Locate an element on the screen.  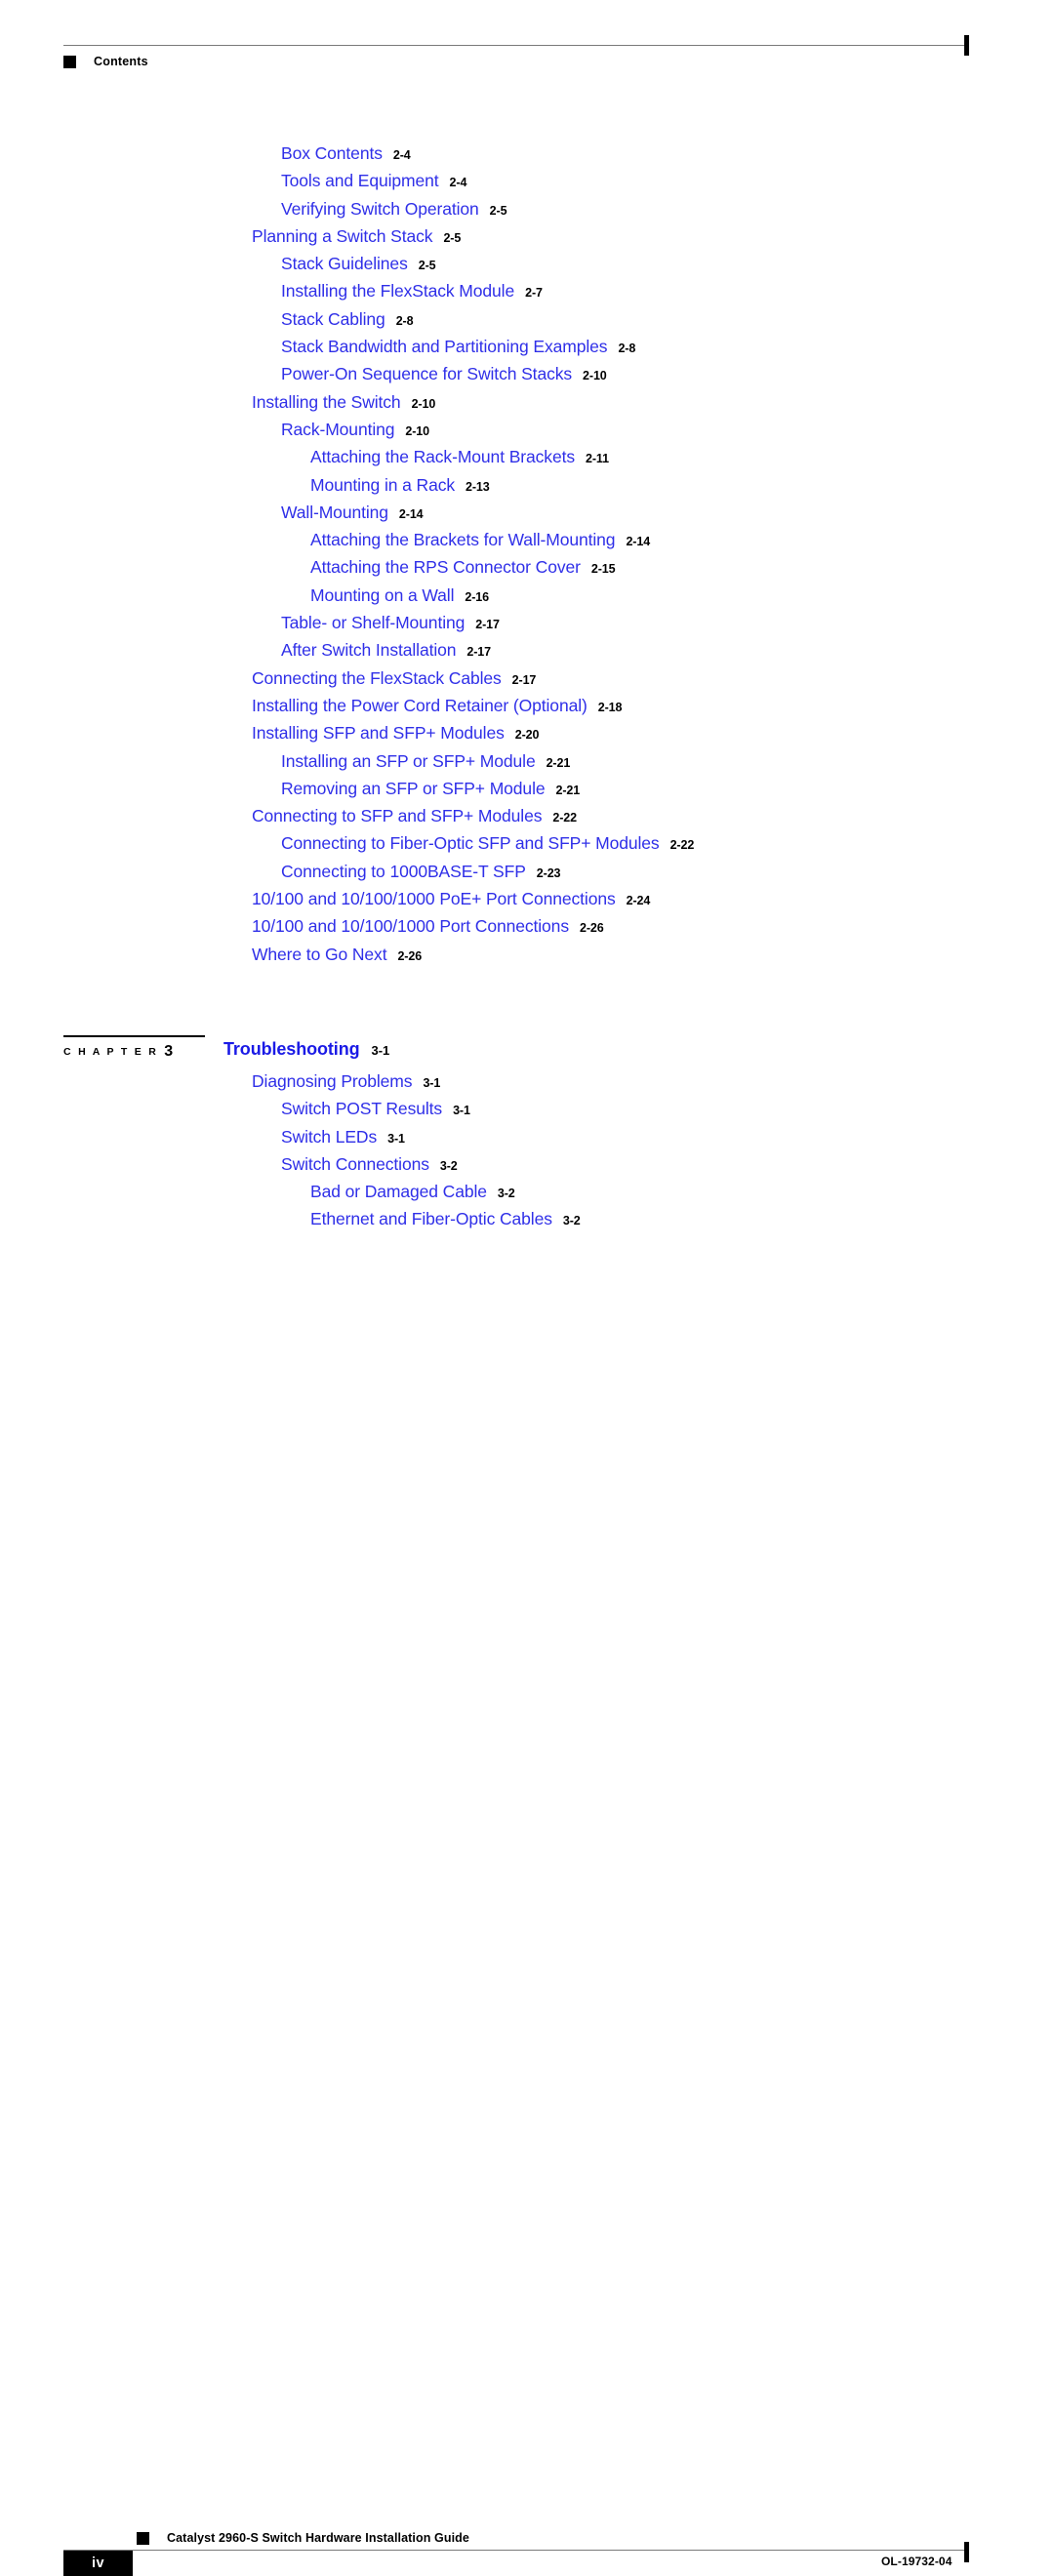
toc-entry-title: Where to Go Next is located at coordinates (319, 954).